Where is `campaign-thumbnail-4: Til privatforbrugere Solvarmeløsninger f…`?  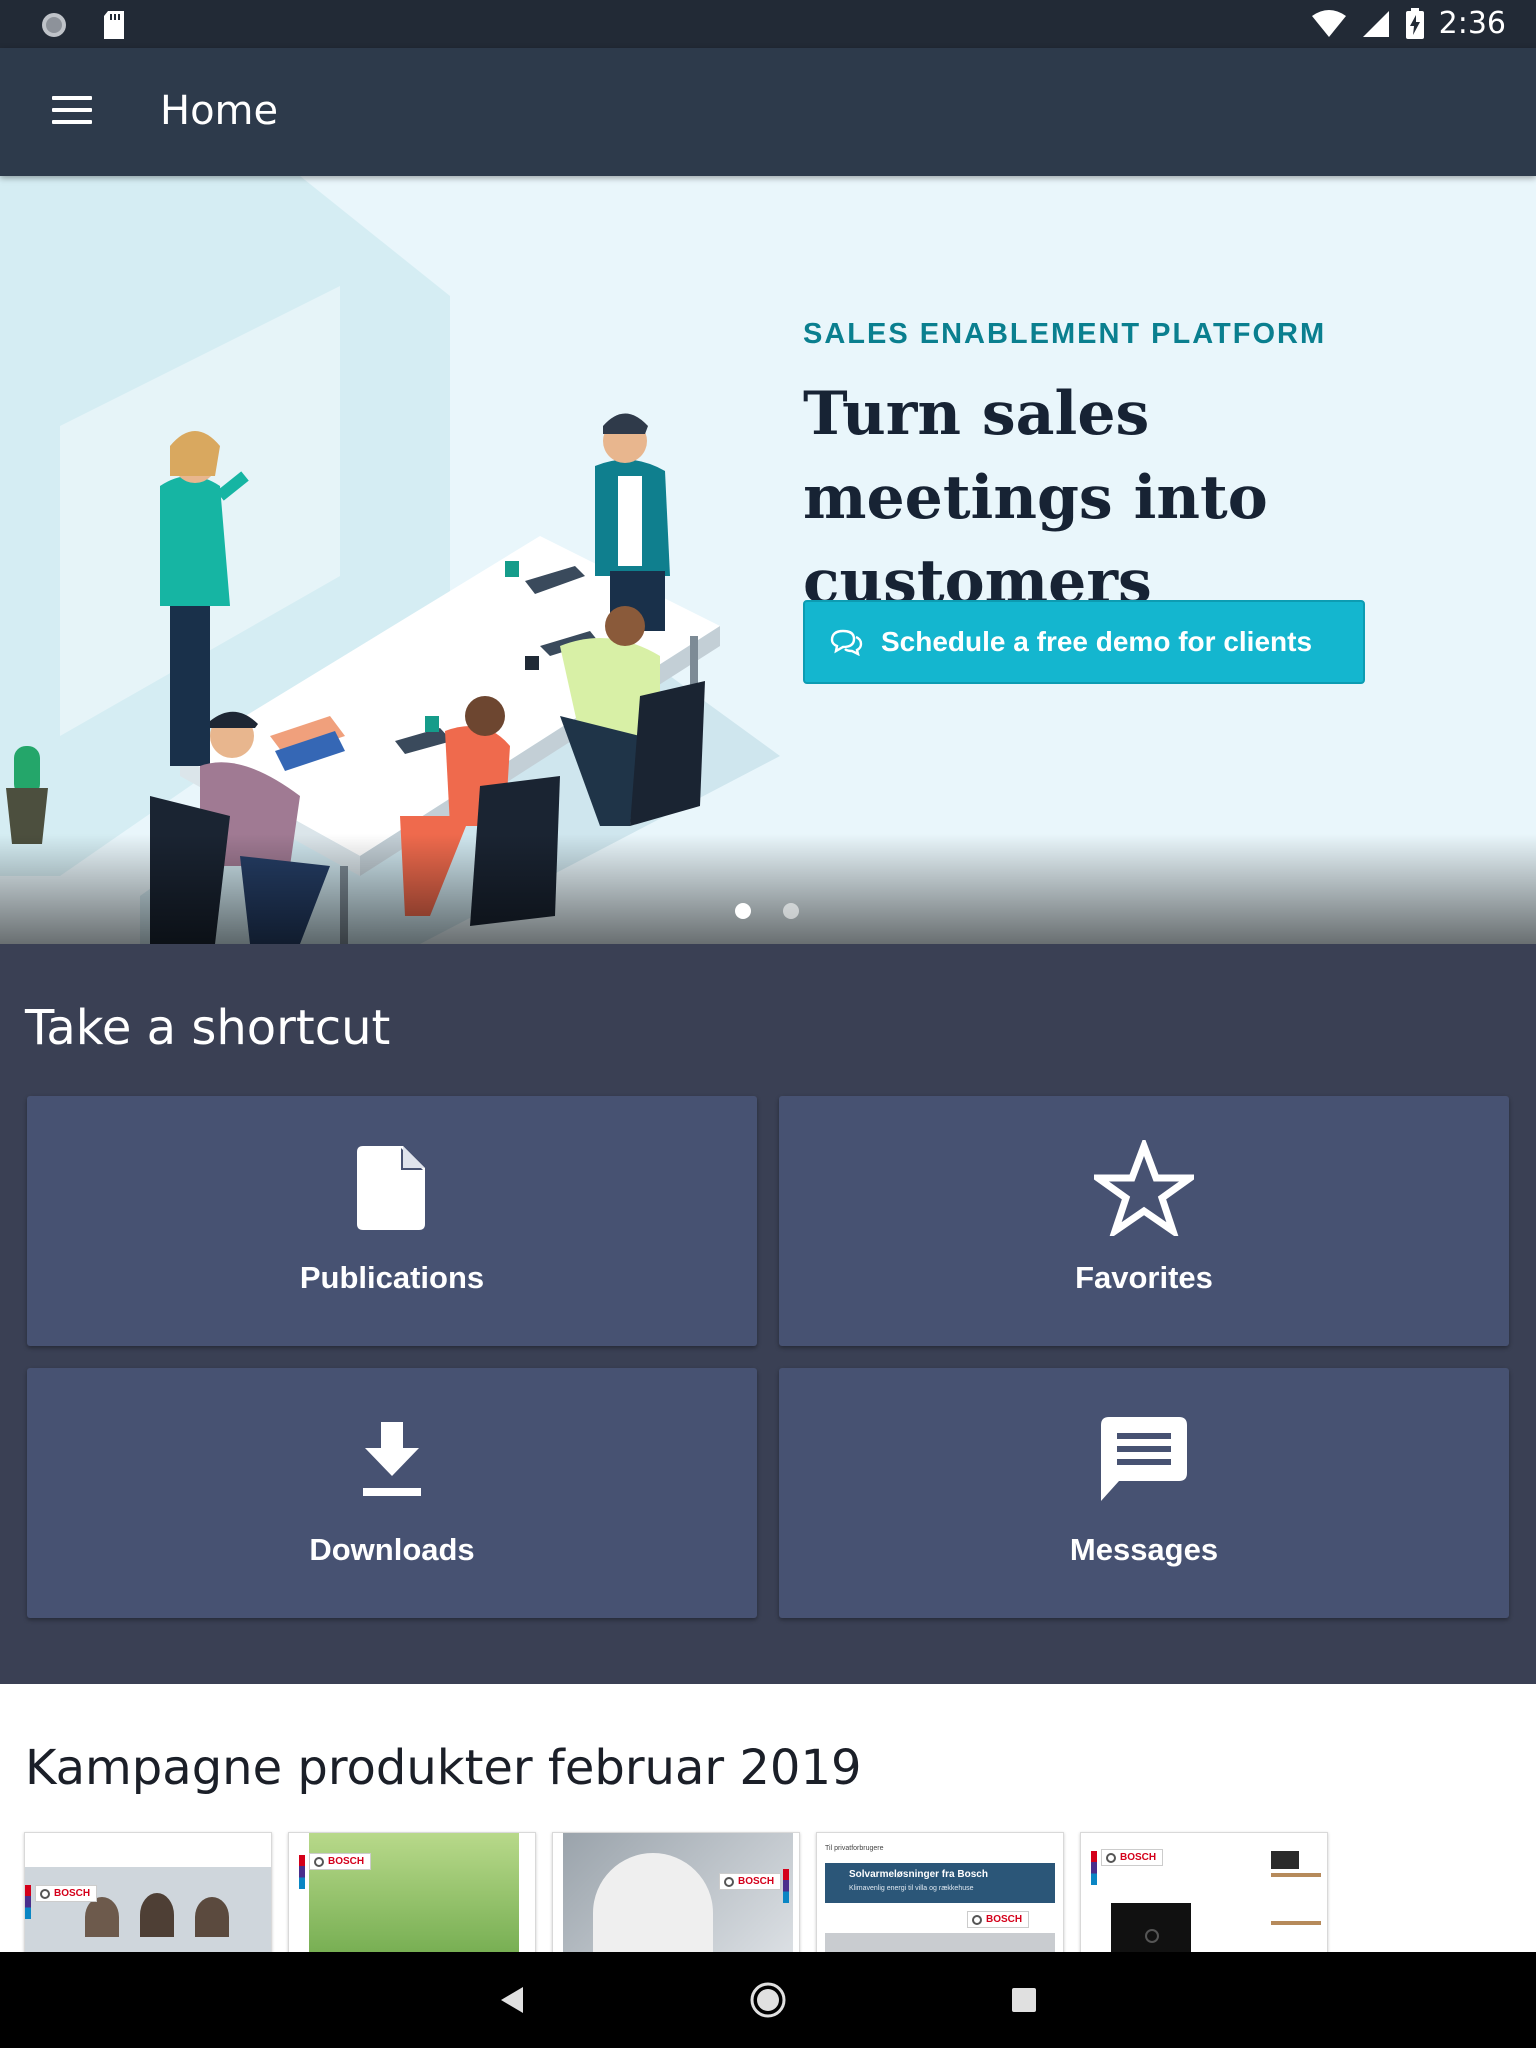
campaign-thumbnail-4: Til privatforbrugere Solvarmeløsninger f… is located at coordinates (940, 1892).